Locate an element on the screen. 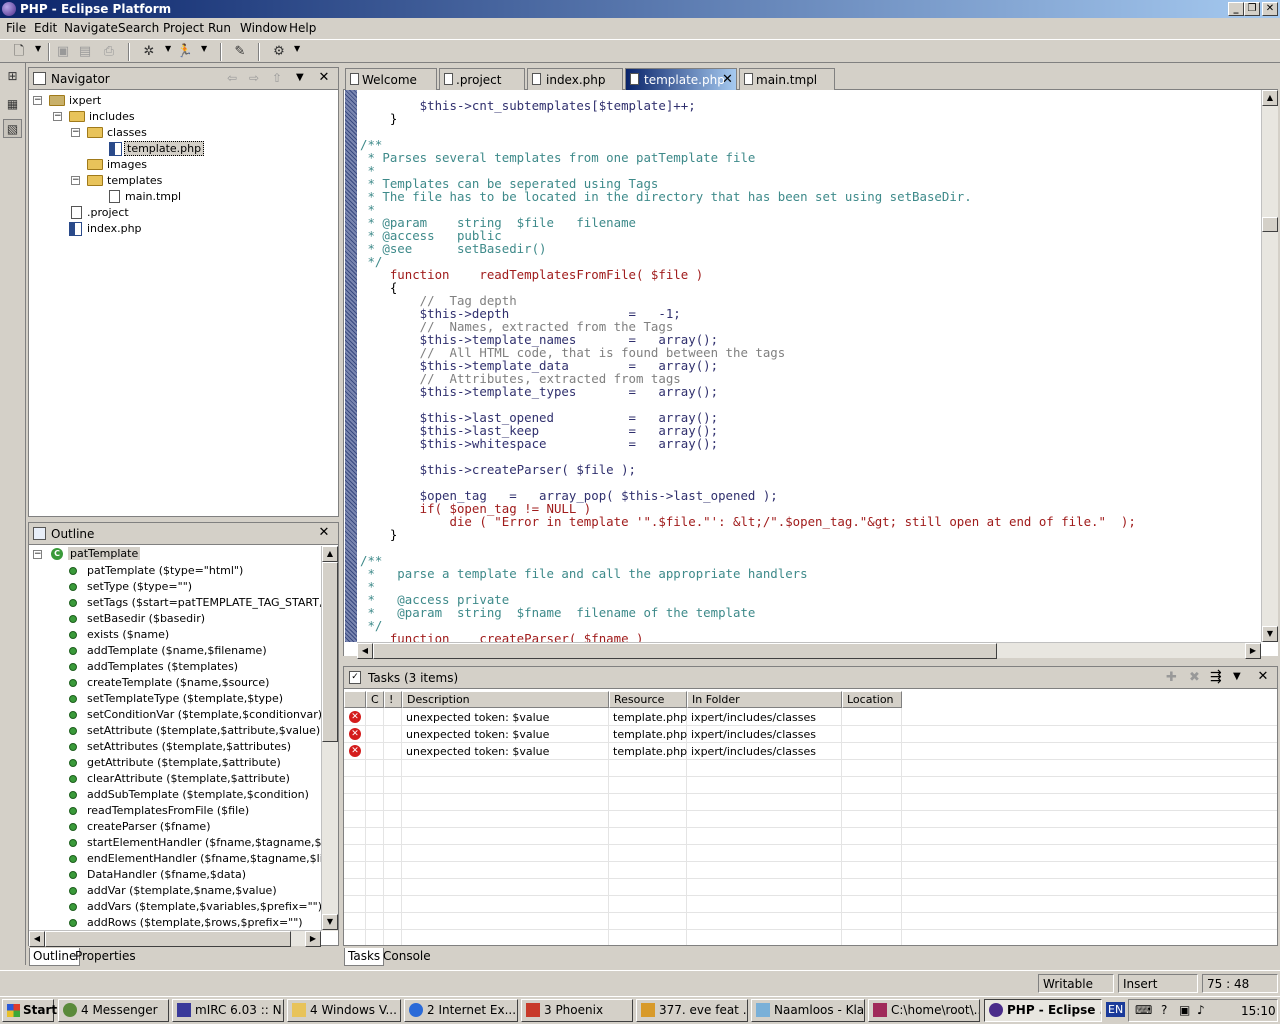  outline-method-item: addSubTemplate ($template,$condition) is located at coordinates (195, 795).